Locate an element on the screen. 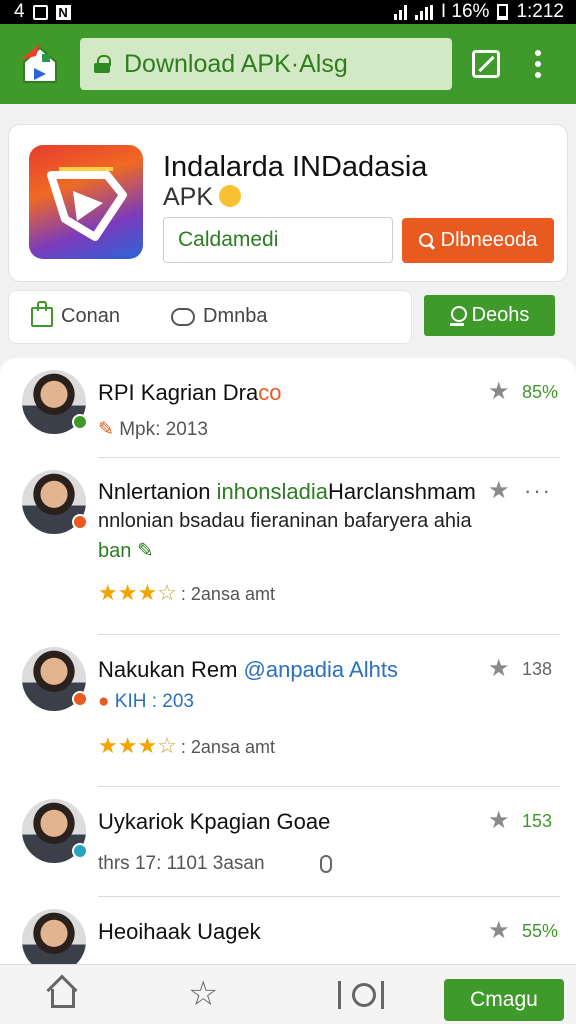 This screenshot has width=576, height=1024. url-bar: Download APK·Alsg is located at coordinates (266, 64).